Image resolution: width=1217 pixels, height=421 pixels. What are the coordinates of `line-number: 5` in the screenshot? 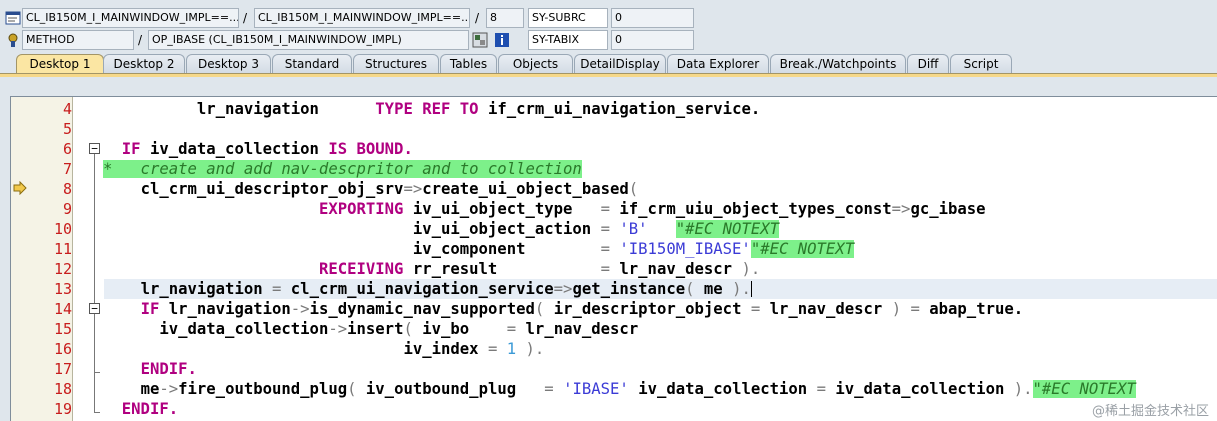 It's located at (67, 129).